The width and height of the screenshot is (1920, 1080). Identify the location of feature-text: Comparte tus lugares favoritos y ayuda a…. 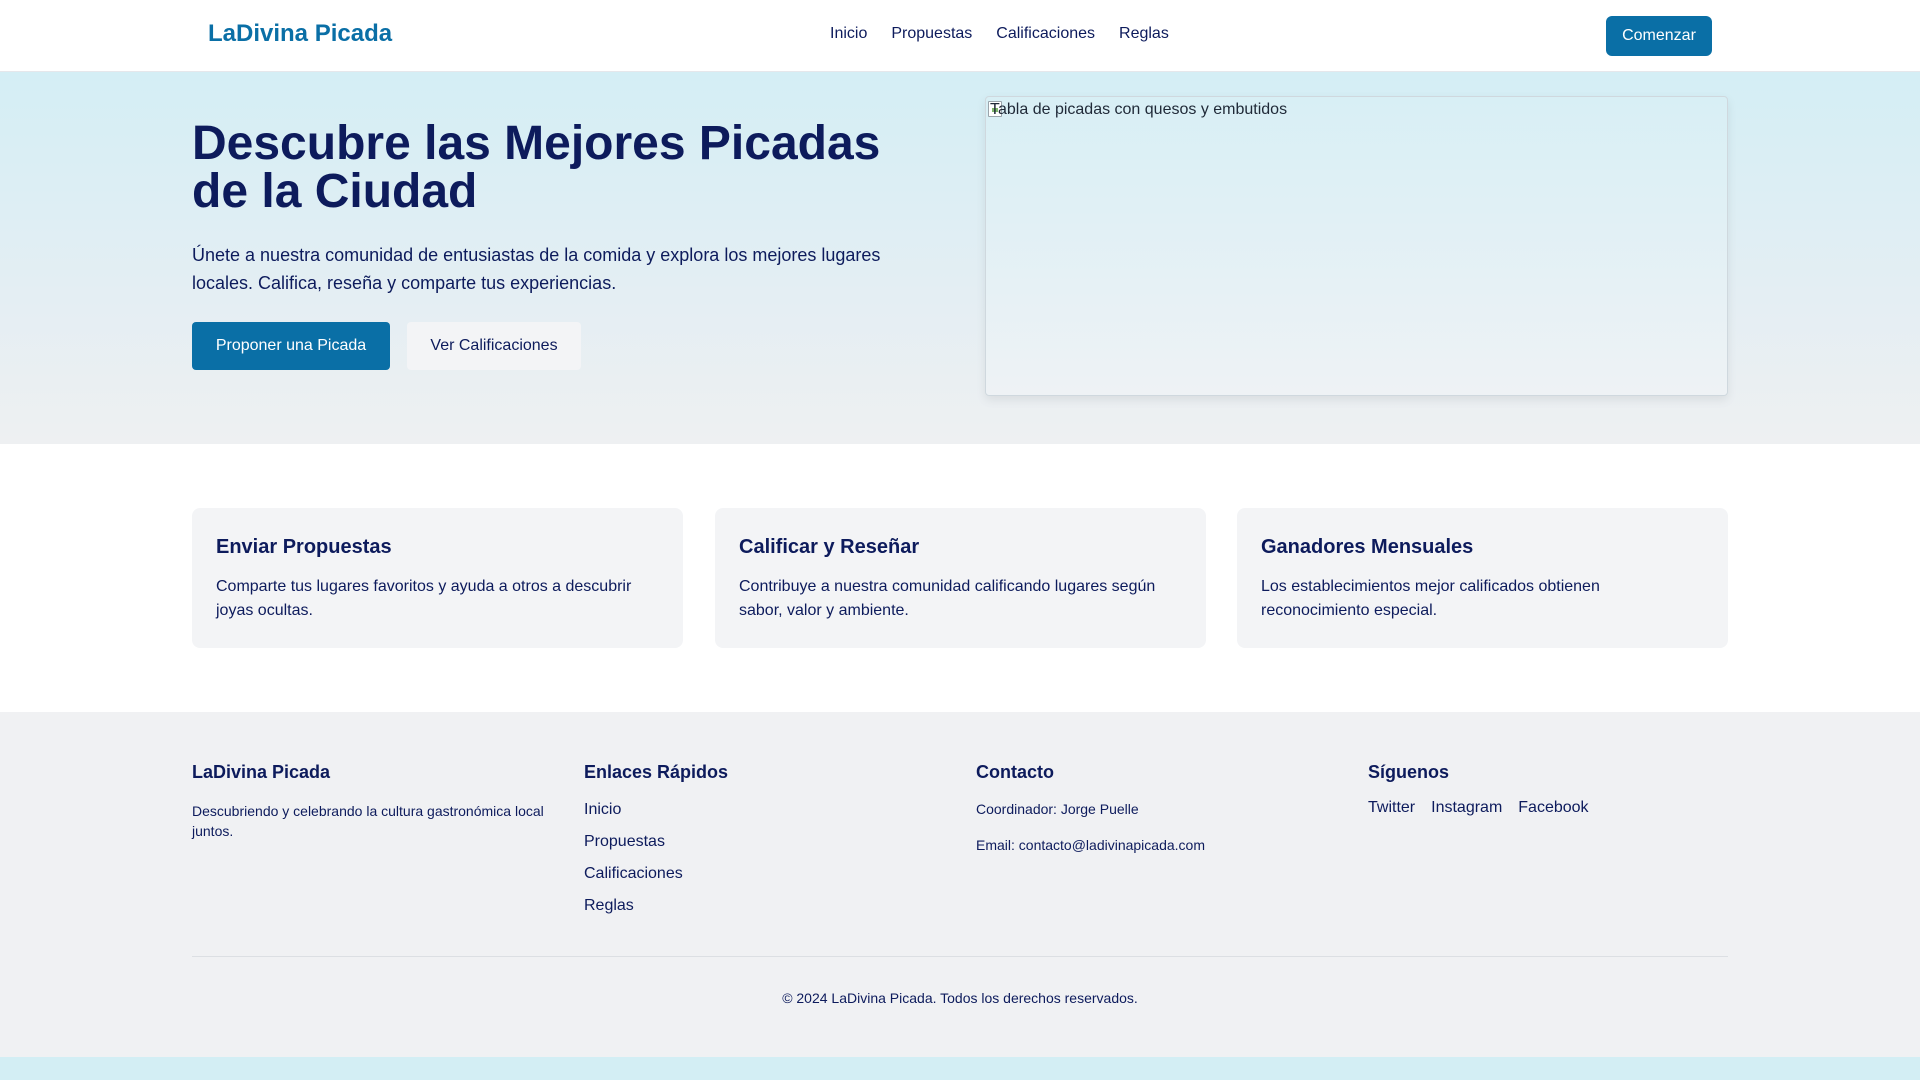
(424, 598).